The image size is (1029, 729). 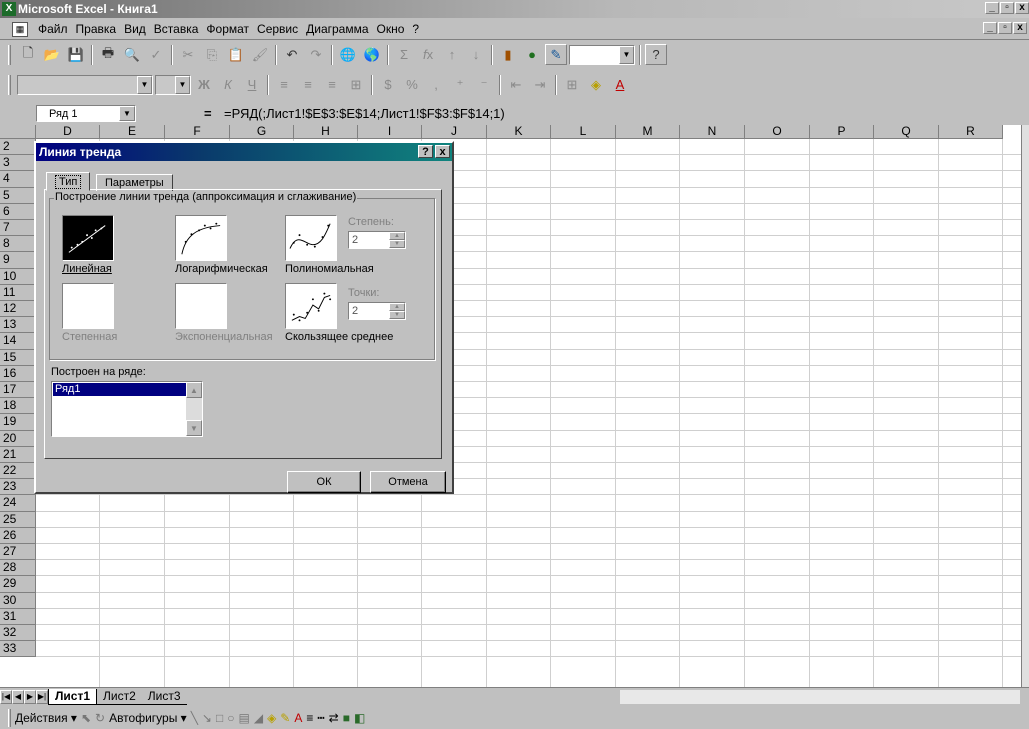 I want to click on line-style-icon: ≡, so click(x=309, y=718).